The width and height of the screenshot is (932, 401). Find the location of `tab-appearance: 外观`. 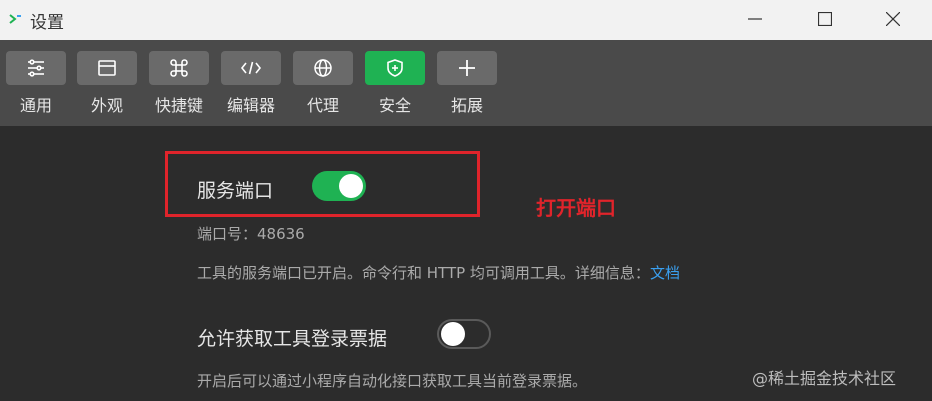

tab-appearance: 外观 is located at coordinates (107, 83).